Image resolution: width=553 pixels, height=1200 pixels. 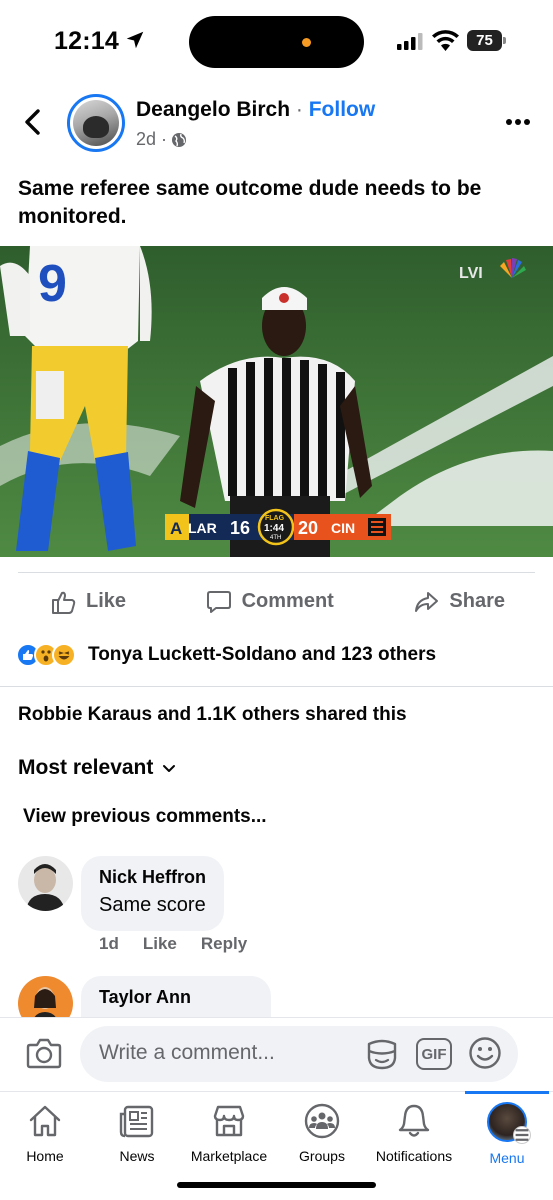 I want to click on haha-reaction-icon, so click(x=64, y=655).